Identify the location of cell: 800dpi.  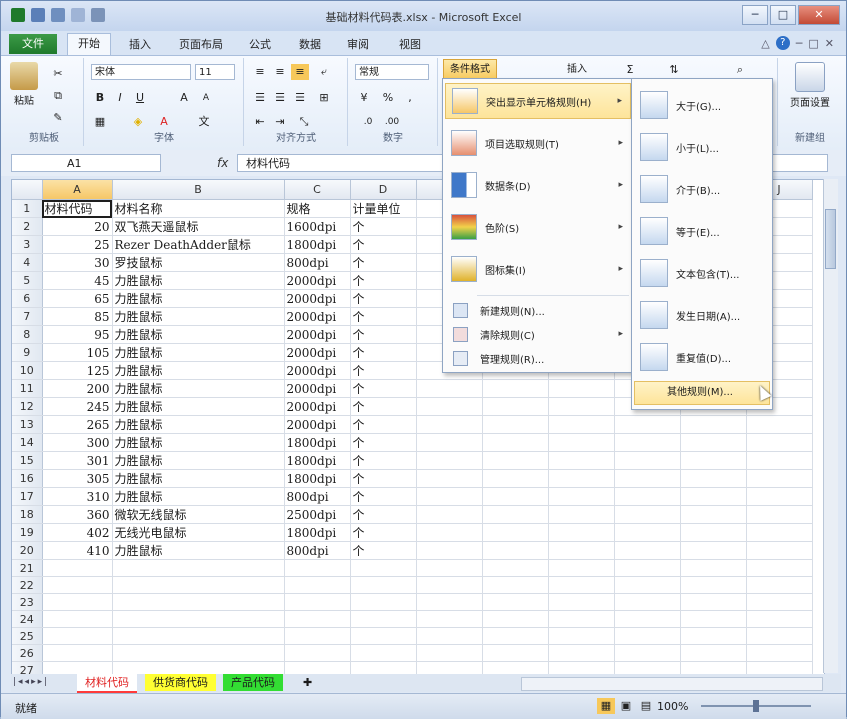
(317, 262).